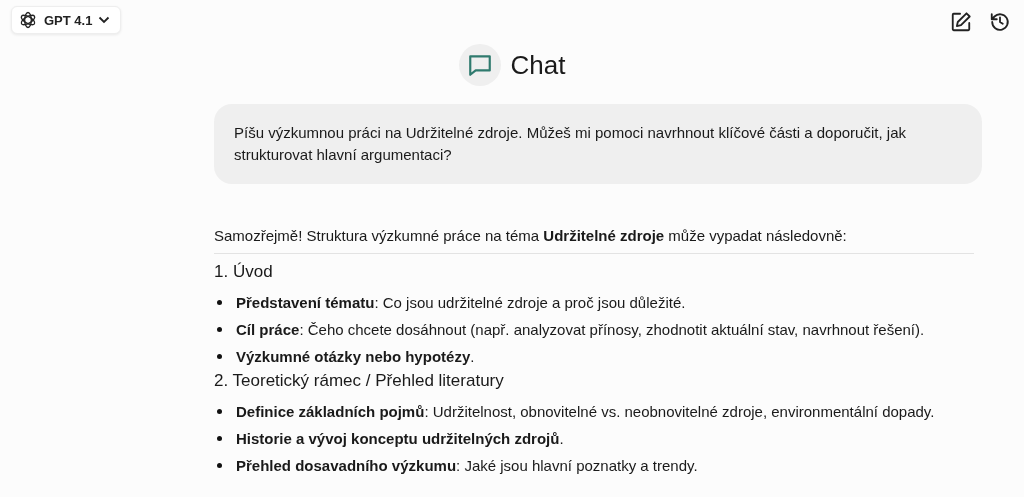 The height and width of the screenshot is (497, 1024). I want to click on list-item-text: Výzkumné otázky nebo hypotézy., so click(355, 356).